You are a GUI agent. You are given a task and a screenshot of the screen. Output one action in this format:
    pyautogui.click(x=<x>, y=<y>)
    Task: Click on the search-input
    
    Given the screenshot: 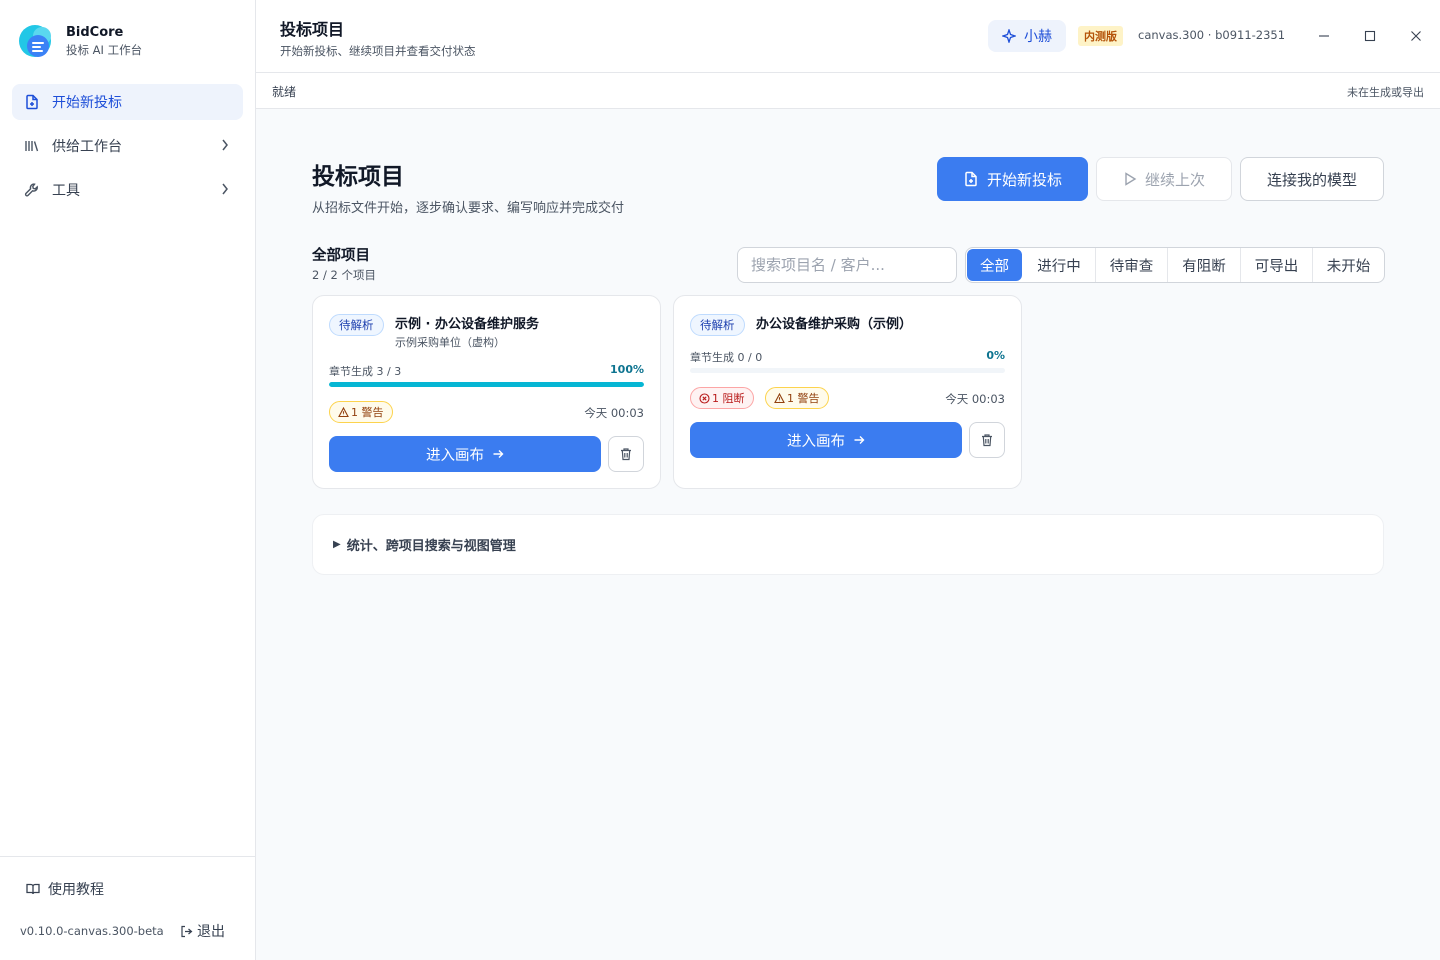 What is the action you would take?
    pyautogui.click(x=847, y=265)
    